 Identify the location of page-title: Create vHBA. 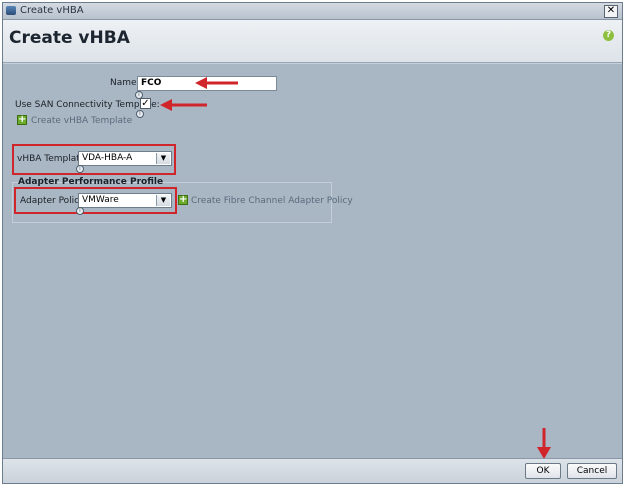
(69, 38).